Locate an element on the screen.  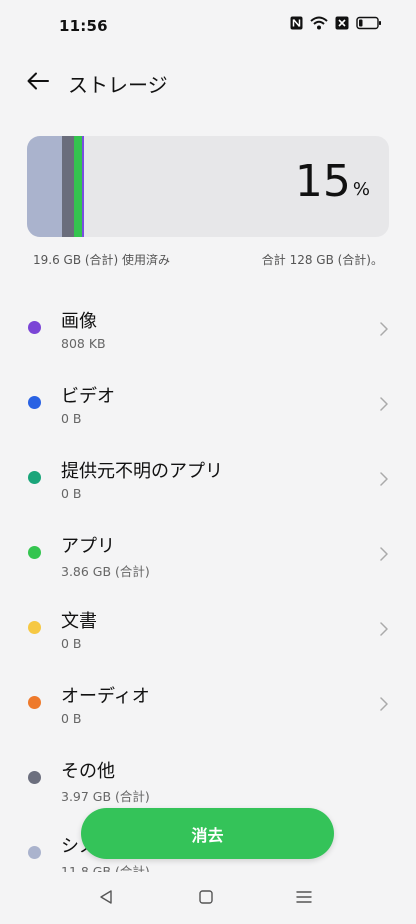
navigation-bar is located at coordinates (208, 898).